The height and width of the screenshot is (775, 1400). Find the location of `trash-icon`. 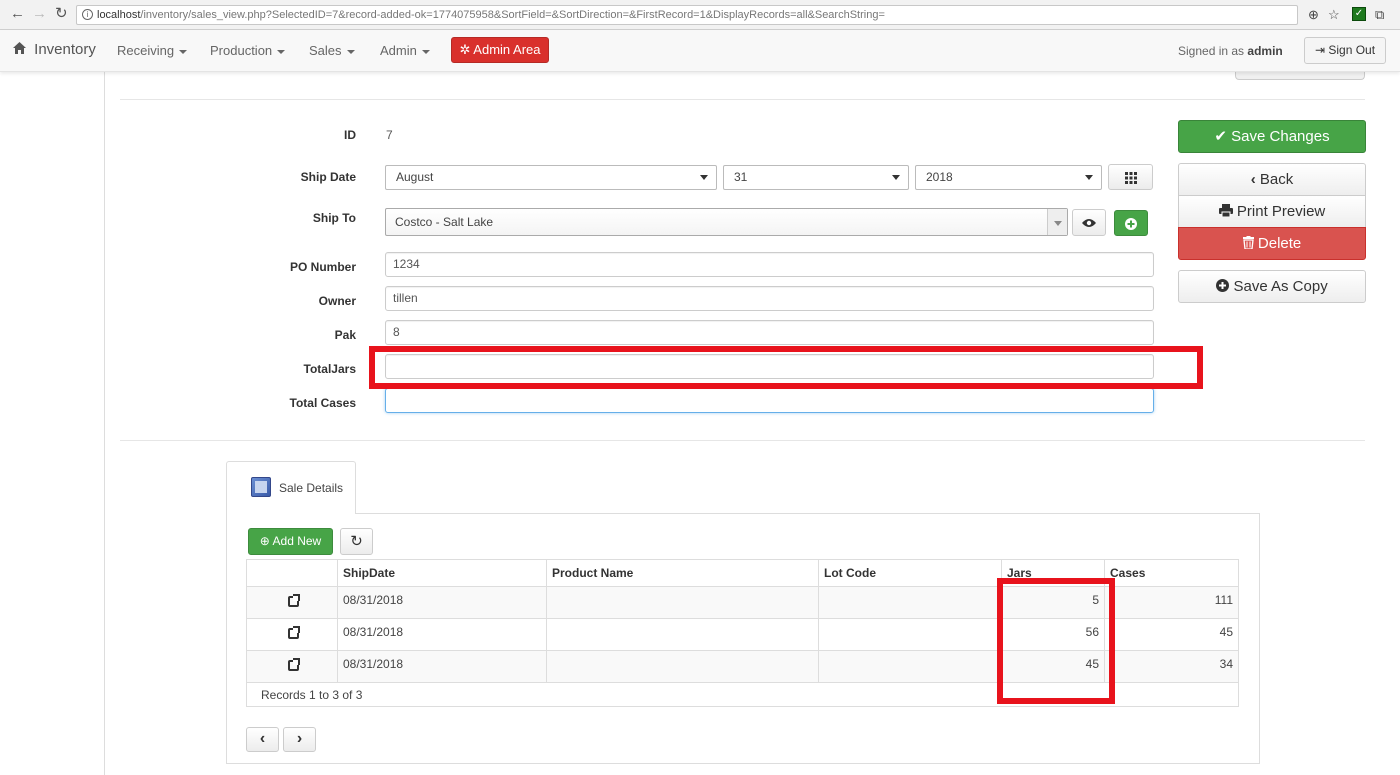

trash-icon is located at coordinates (1248, 243).